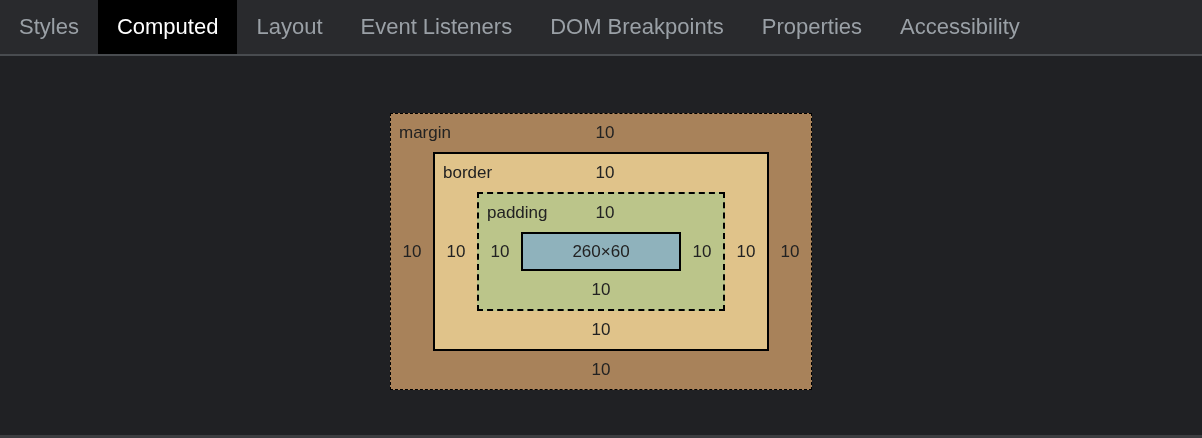  What do you see at coordinates (601, 251) in the screenshot?
I see `content-box: 260×60` at bounding box center [601, 251].